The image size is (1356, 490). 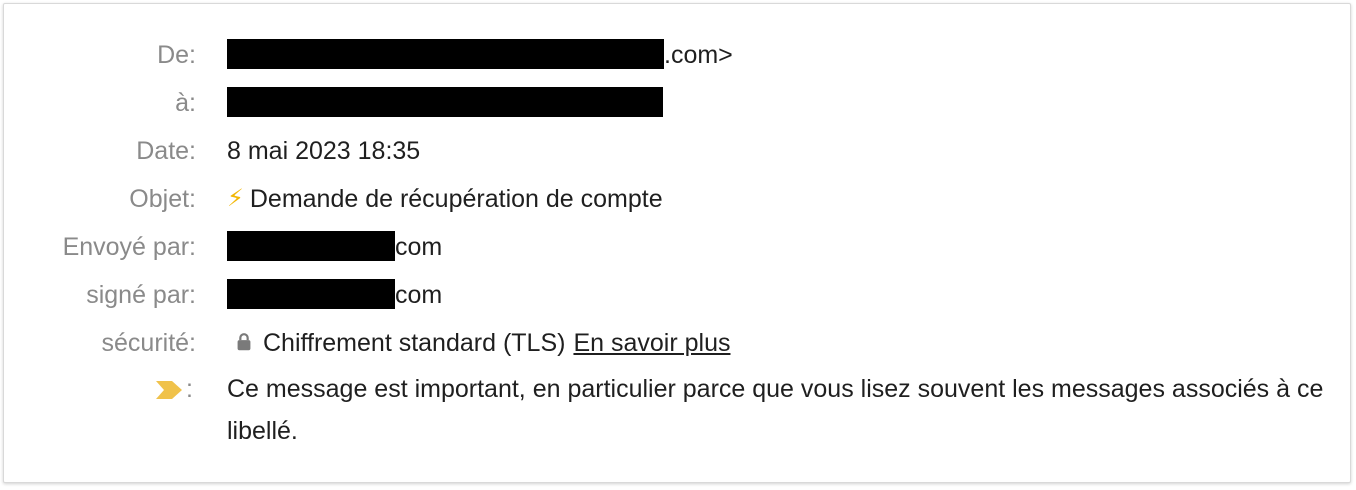 What do you see at coordinates (148, 343) in the screenshot?
I see `security-label: sécurité:` at bounding box center [148, 343].